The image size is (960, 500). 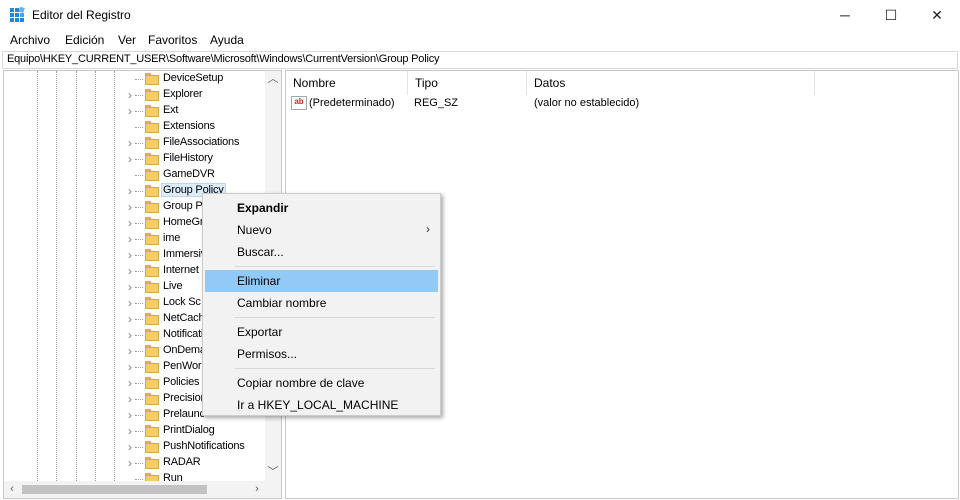 I want to click on context-menu-item-label: Copiar nombre de clave, so click(x=301, y=383).